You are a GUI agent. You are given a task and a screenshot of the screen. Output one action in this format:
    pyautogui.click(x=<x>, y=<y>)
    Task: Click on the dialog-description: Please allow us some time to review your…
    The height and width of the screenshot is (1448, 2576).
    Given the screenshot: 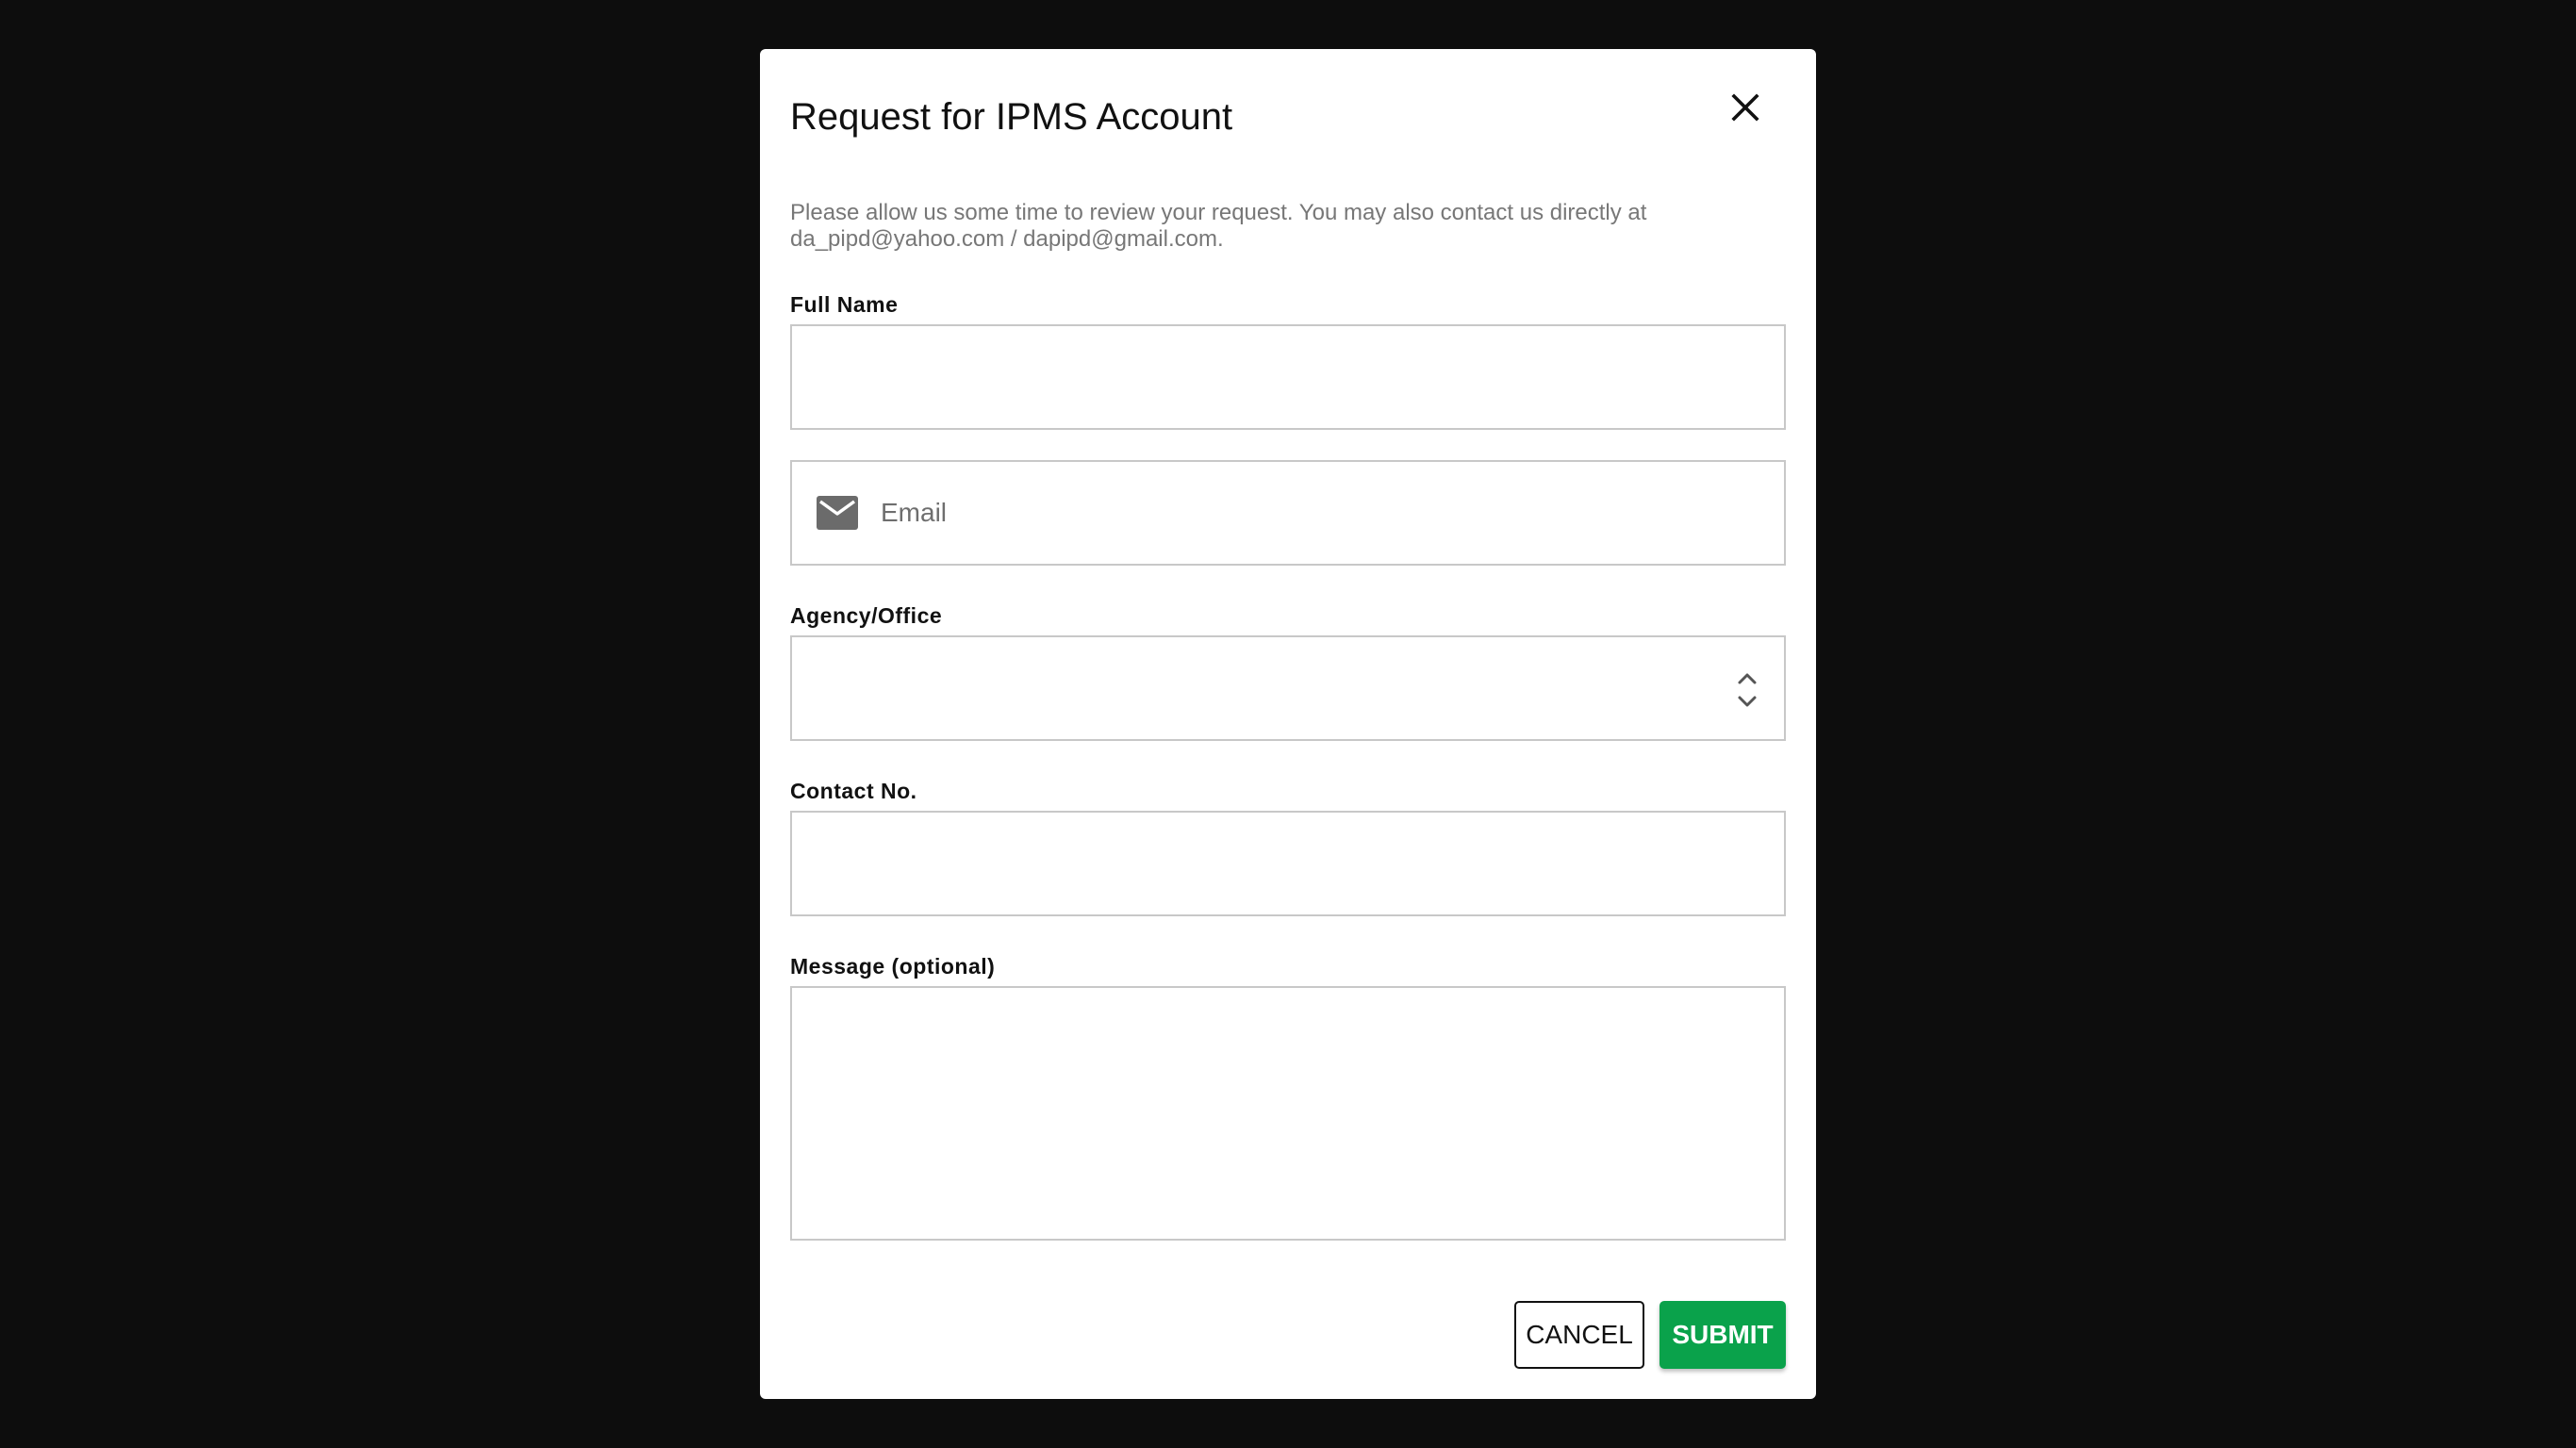 What is the action you would take?
    pyautogui.click(x=1290, y=226)
    